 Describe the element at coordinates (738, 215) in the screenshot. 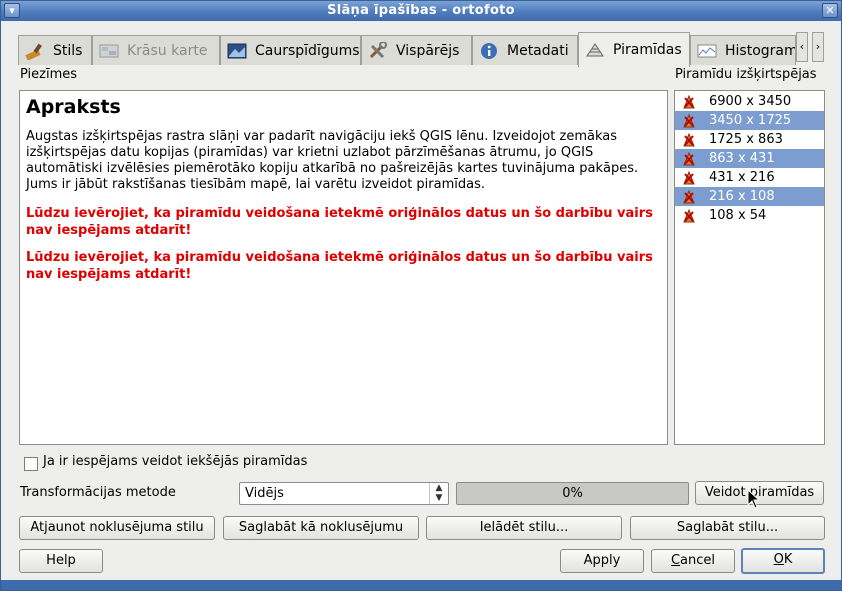

I see `pyramid-resolution-label: 108 x 54` at that location.